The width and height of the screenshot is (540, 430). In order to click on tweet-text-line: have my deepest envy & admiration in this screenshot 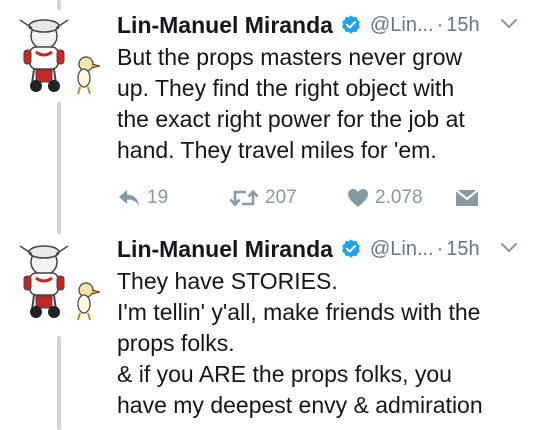, I will do `click(300, 405)`.